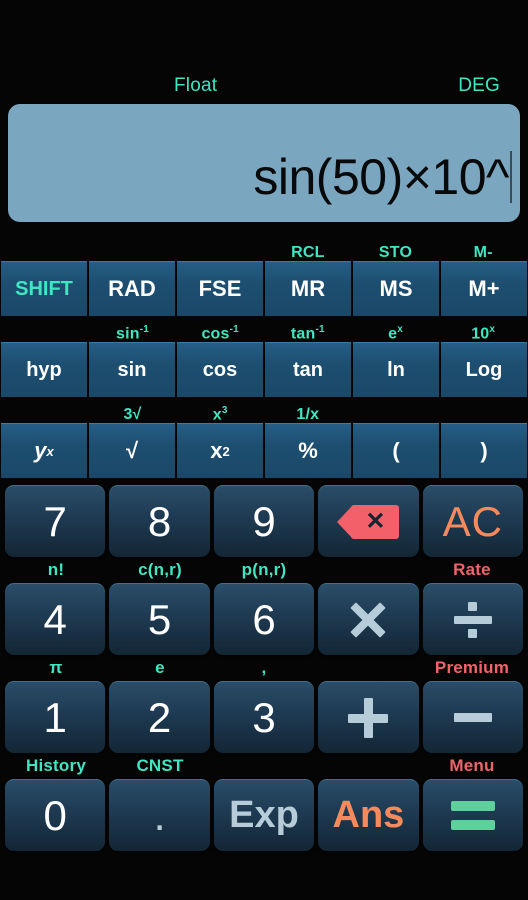  What do you see at coordinates (160, 667) in the screenshot?
I see `label-e: e` at bounding box center [160, 667].